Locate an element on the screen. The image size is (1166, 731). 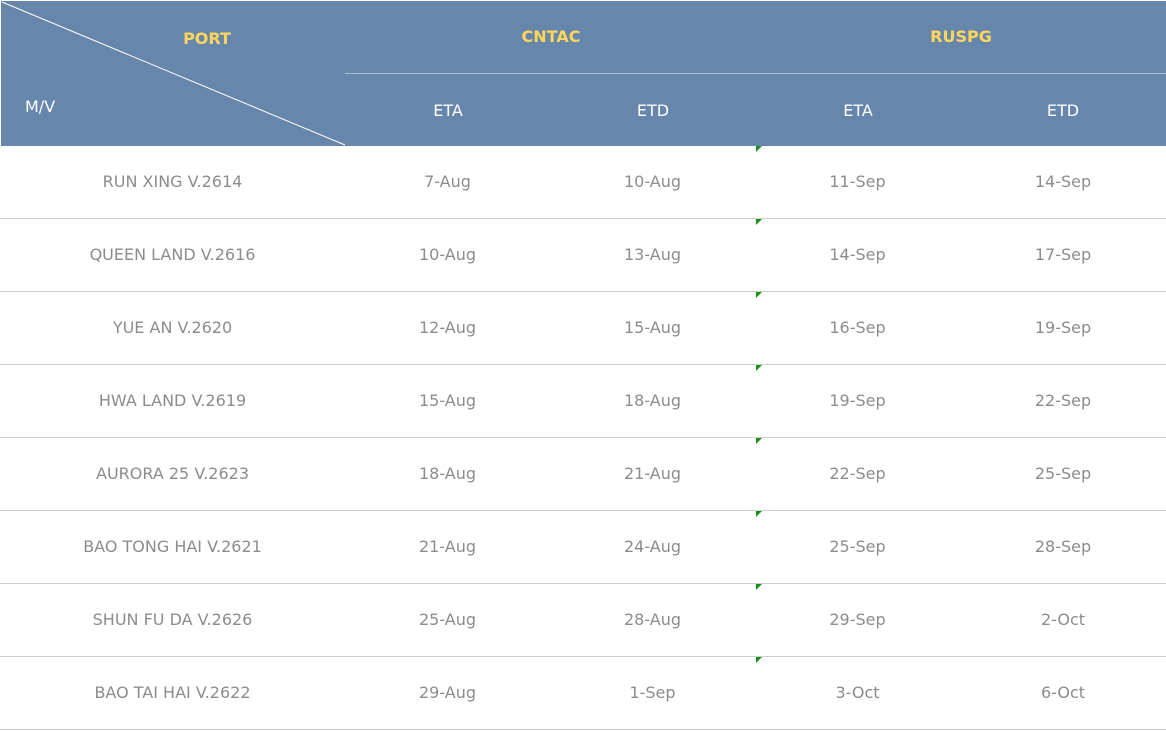
cntac-eta-cell: 25-Aug is located at coordinates (447, 619).